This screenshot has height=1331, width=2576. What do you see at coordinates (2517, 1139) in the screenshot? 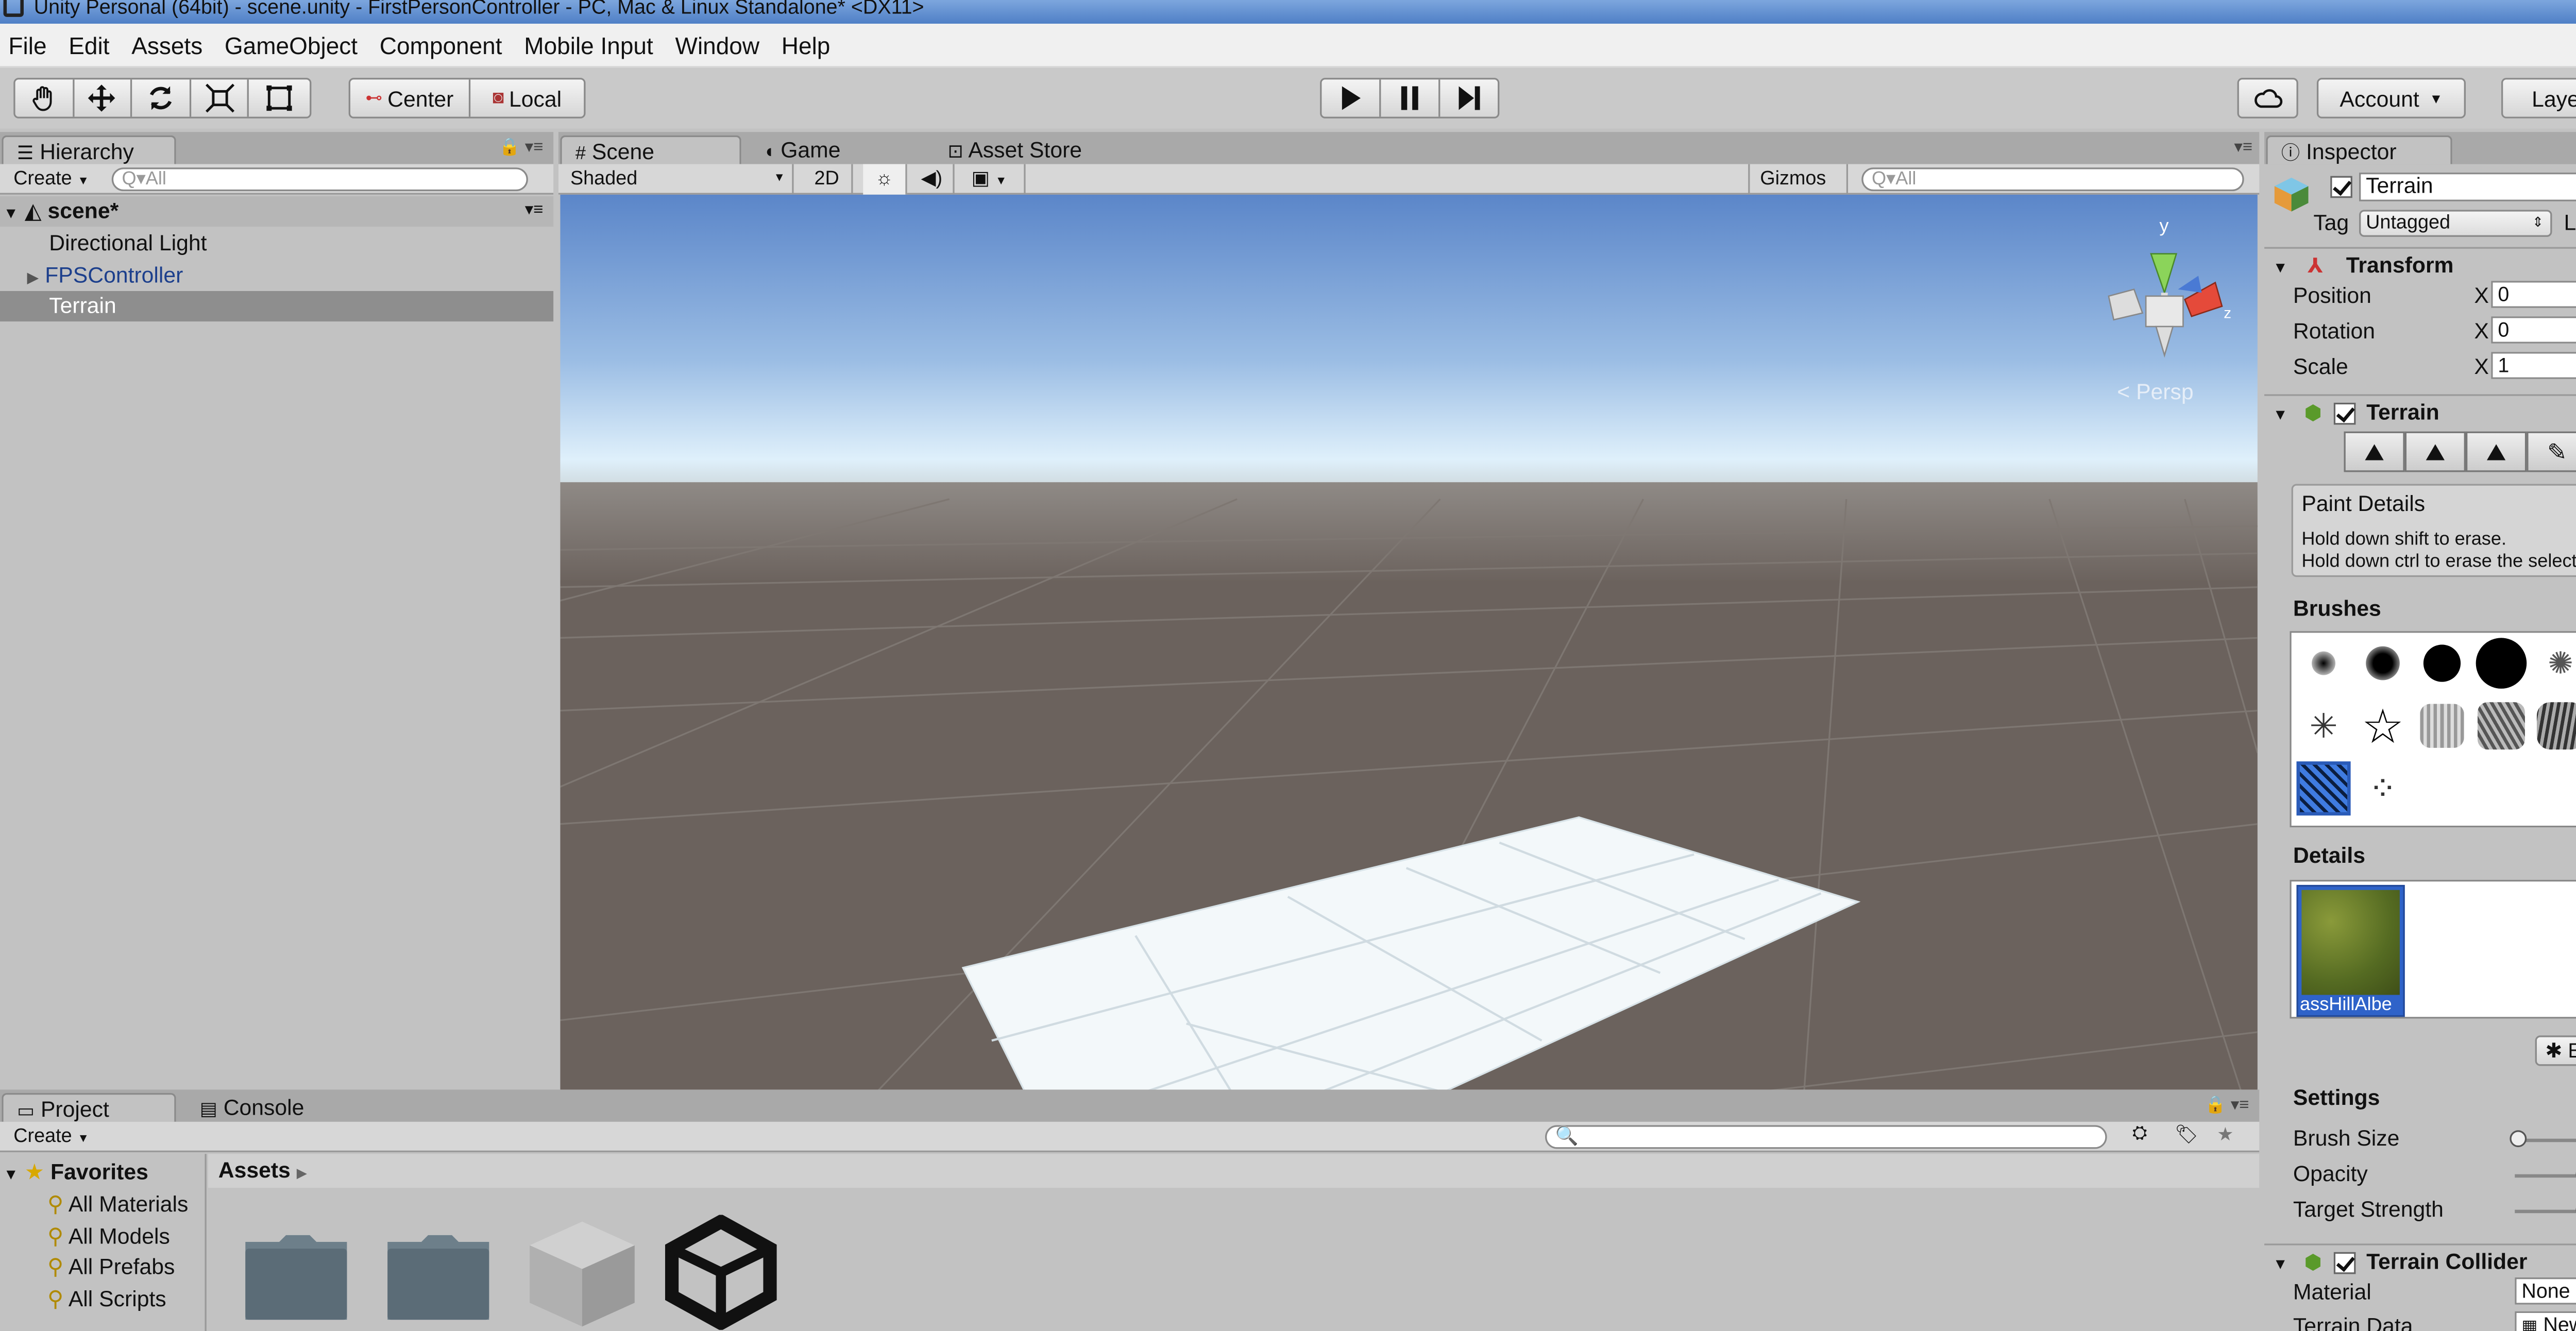
I see `brush-size-slider-thumb` at bounding box center [2517, 1139].